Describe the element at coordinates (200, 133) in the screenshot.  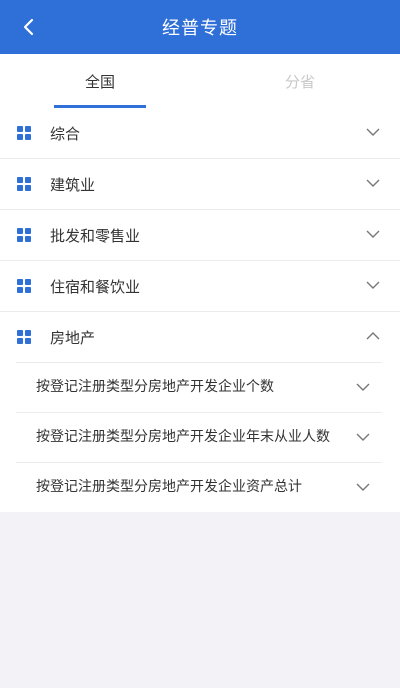
I see `category-row-comprehensive: 综合` at that location.